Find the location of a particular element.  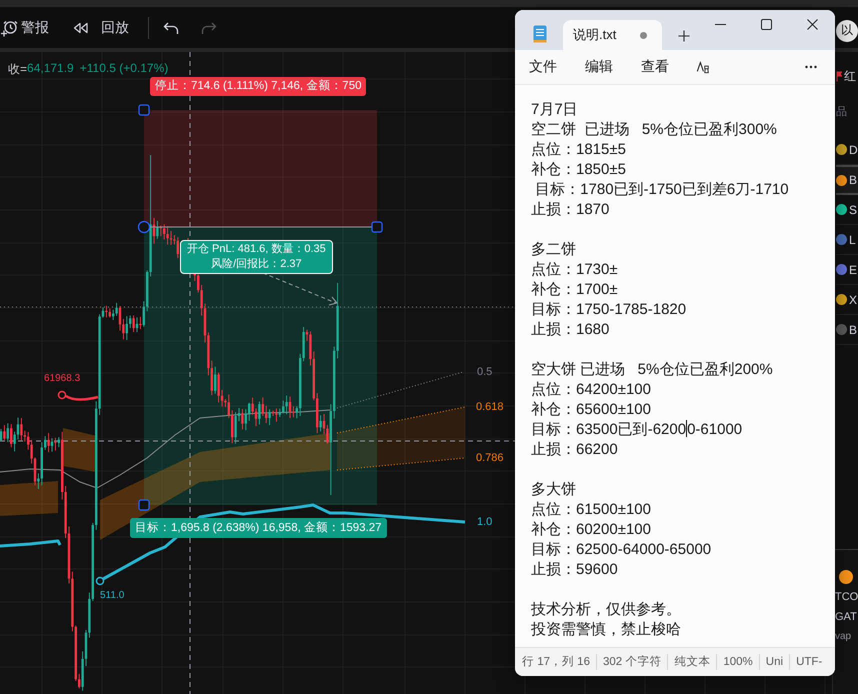

font-format-icon is located at coordinates (703, 67).